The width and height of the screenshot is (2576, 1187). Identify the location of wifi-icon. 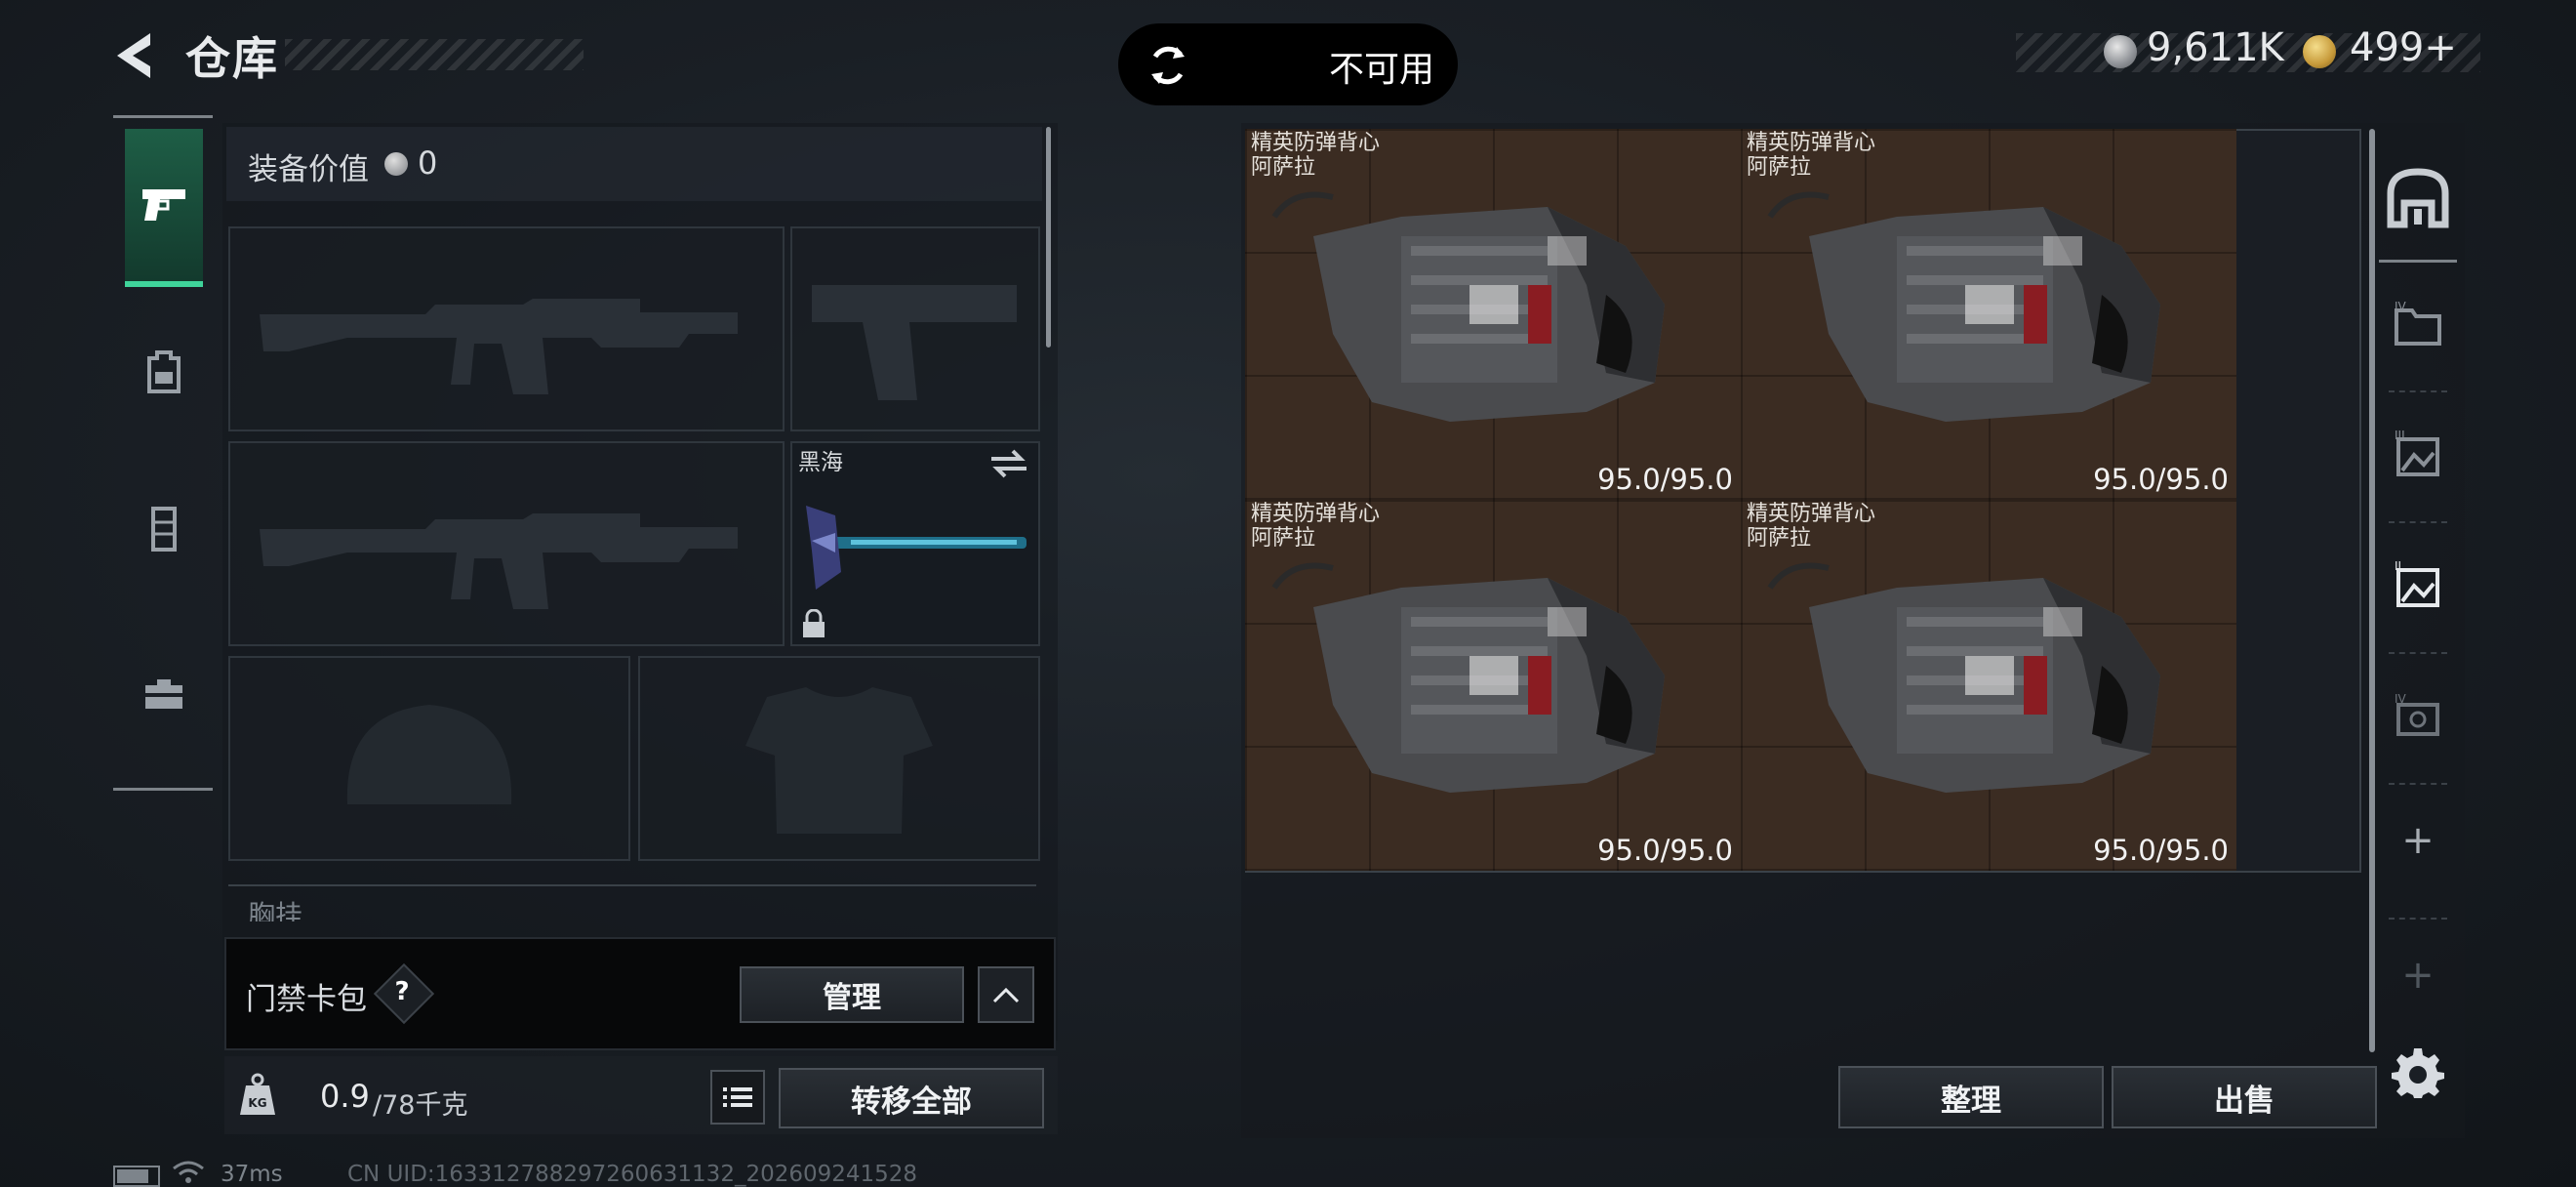
(188, 1172).